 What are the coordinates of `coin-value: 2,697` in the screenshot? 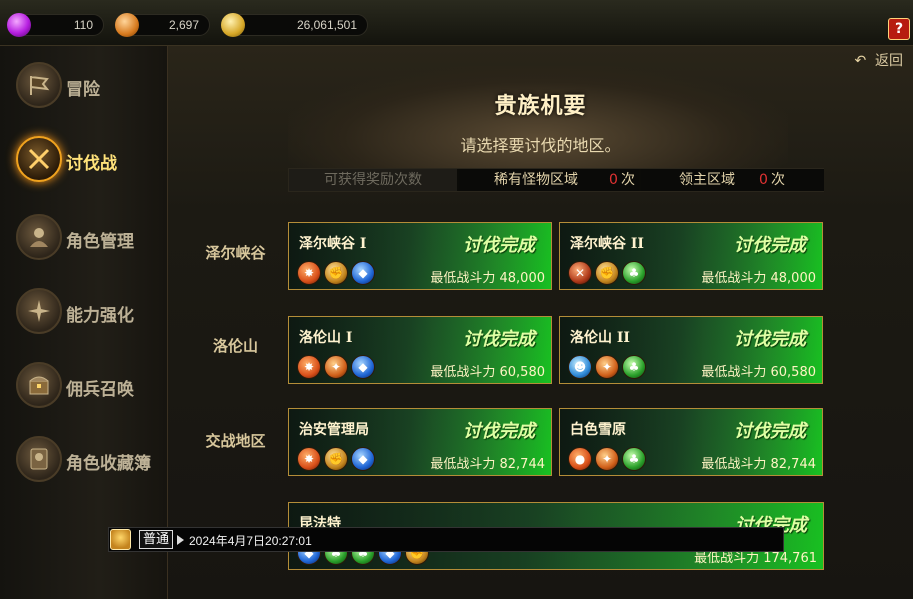 It's located at (183, 25).